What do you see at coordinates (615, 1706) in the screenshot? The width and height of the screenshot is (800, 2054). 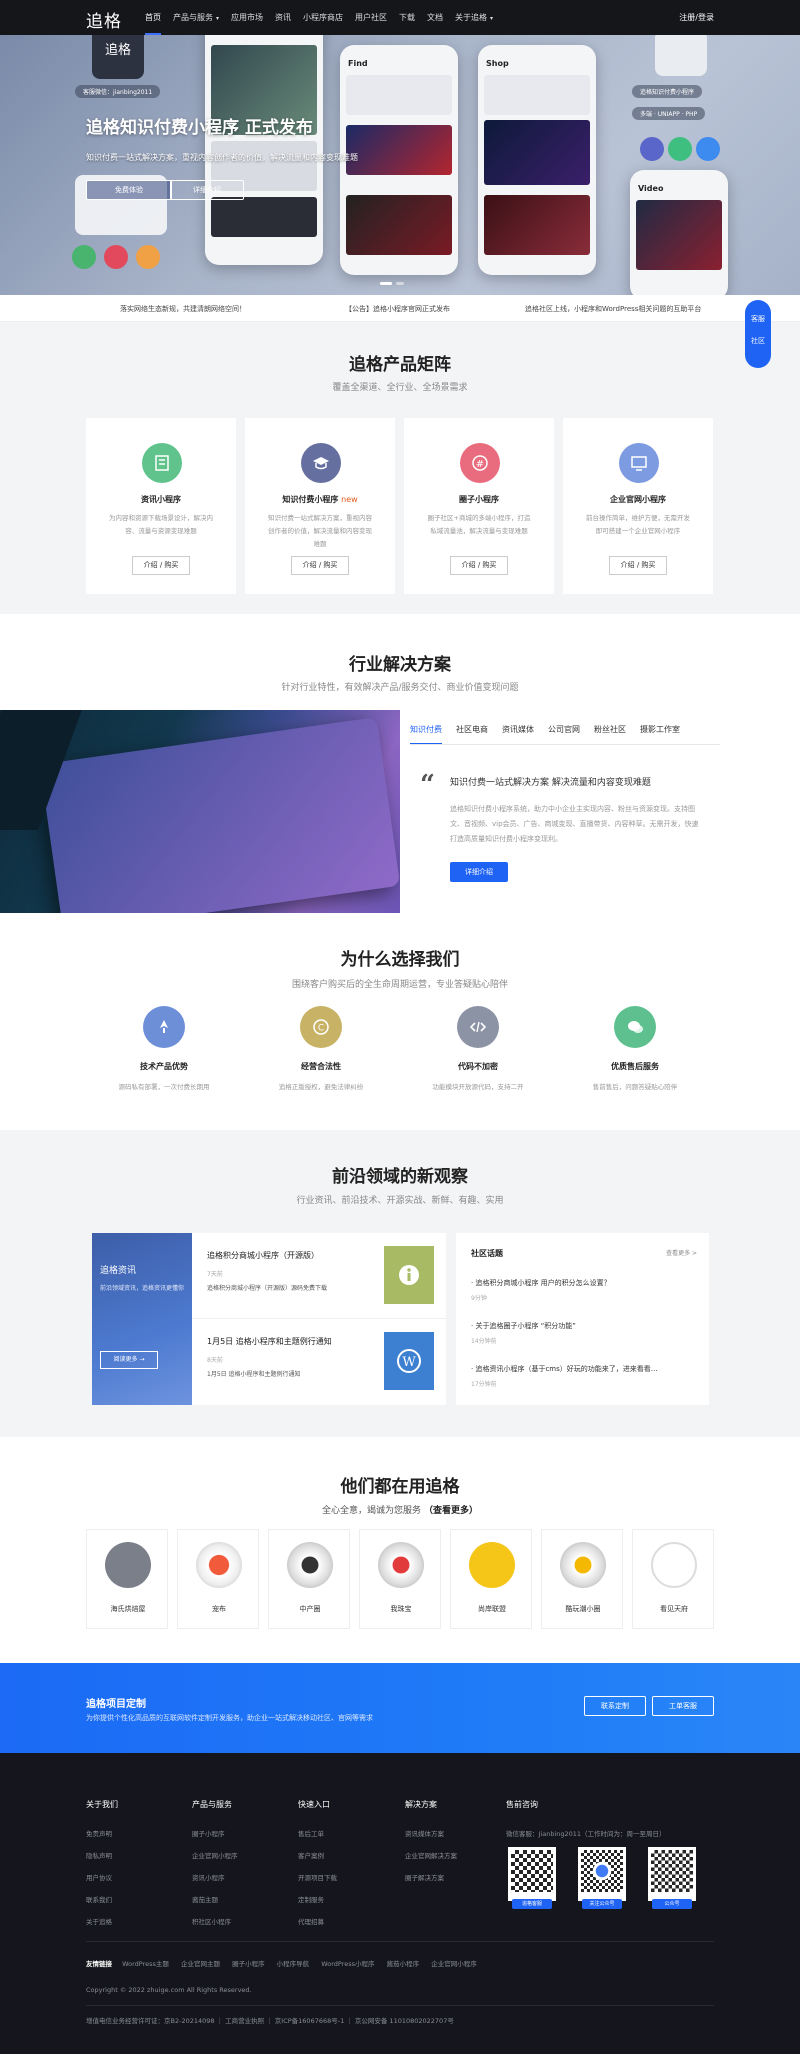 I see `contact-custom-button: 联系定制` at bounding box center [615, 1706].